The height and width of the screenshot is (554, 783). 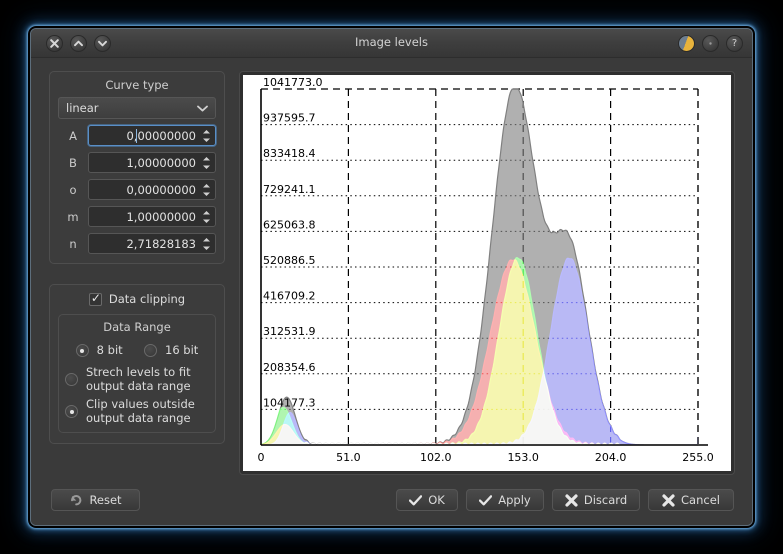 I want to click on y-axis-tick-label: 520886.5, so click(x=289, y=260).